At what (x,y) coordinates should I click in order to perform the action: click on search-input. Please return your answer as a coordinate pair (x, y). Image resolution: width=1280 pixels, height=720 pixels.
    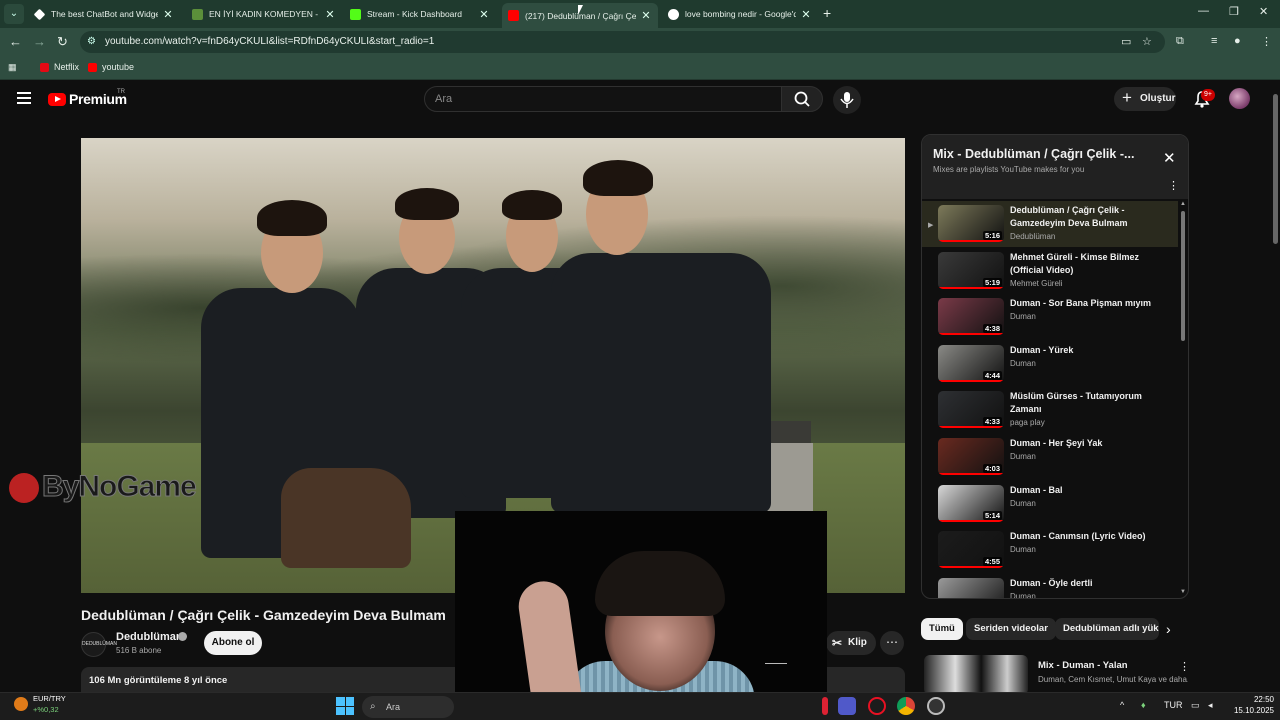
    Looking at the image, I should click on (600, 99).